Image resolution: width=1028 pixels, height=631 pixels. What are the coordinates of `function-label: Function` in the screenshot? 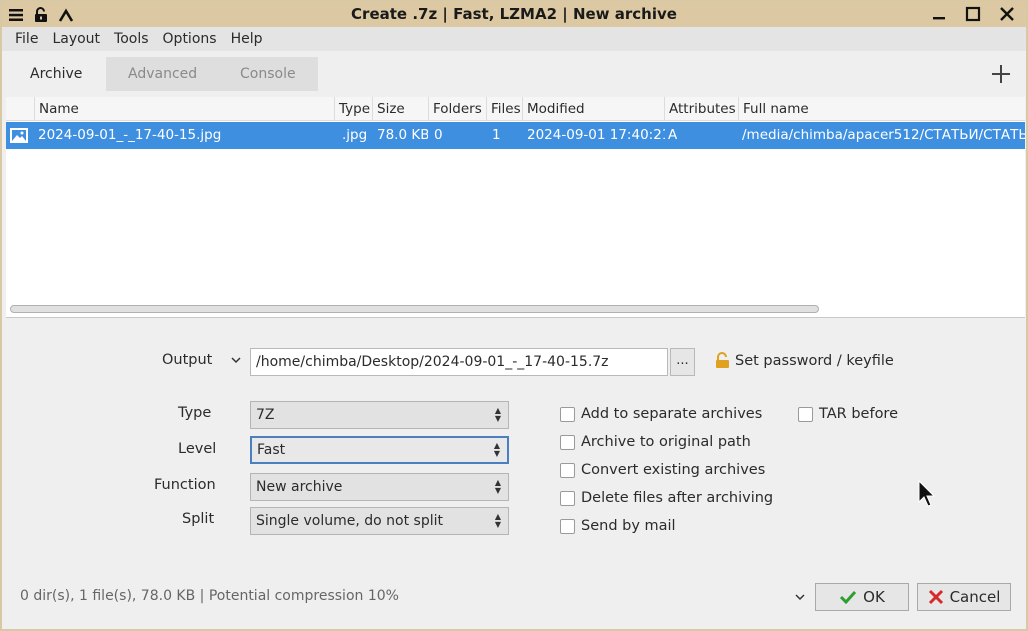 It's located at (185, 485).